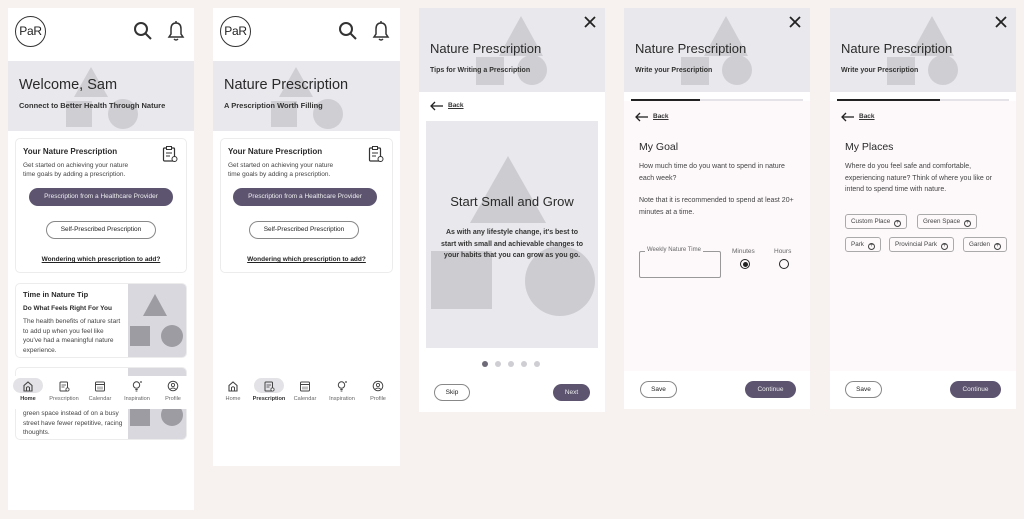 The image size is (1024, 519). What do you see at coordinates (512, 201) in the screenshot?
I see `slide-title: Start Small and Grow` at bounding box center [512, 201].